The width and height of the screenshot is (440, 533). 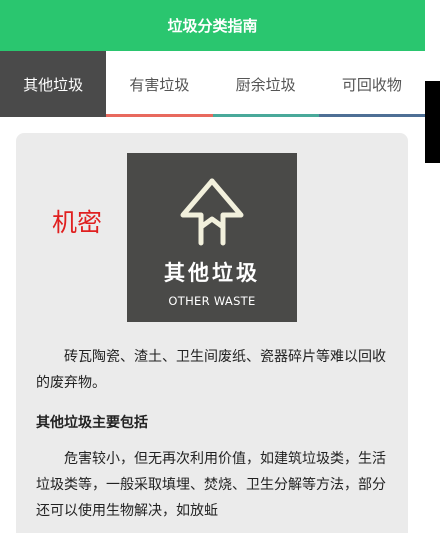 I want to click on side-scroll-handle, so click(x=432, y=122).